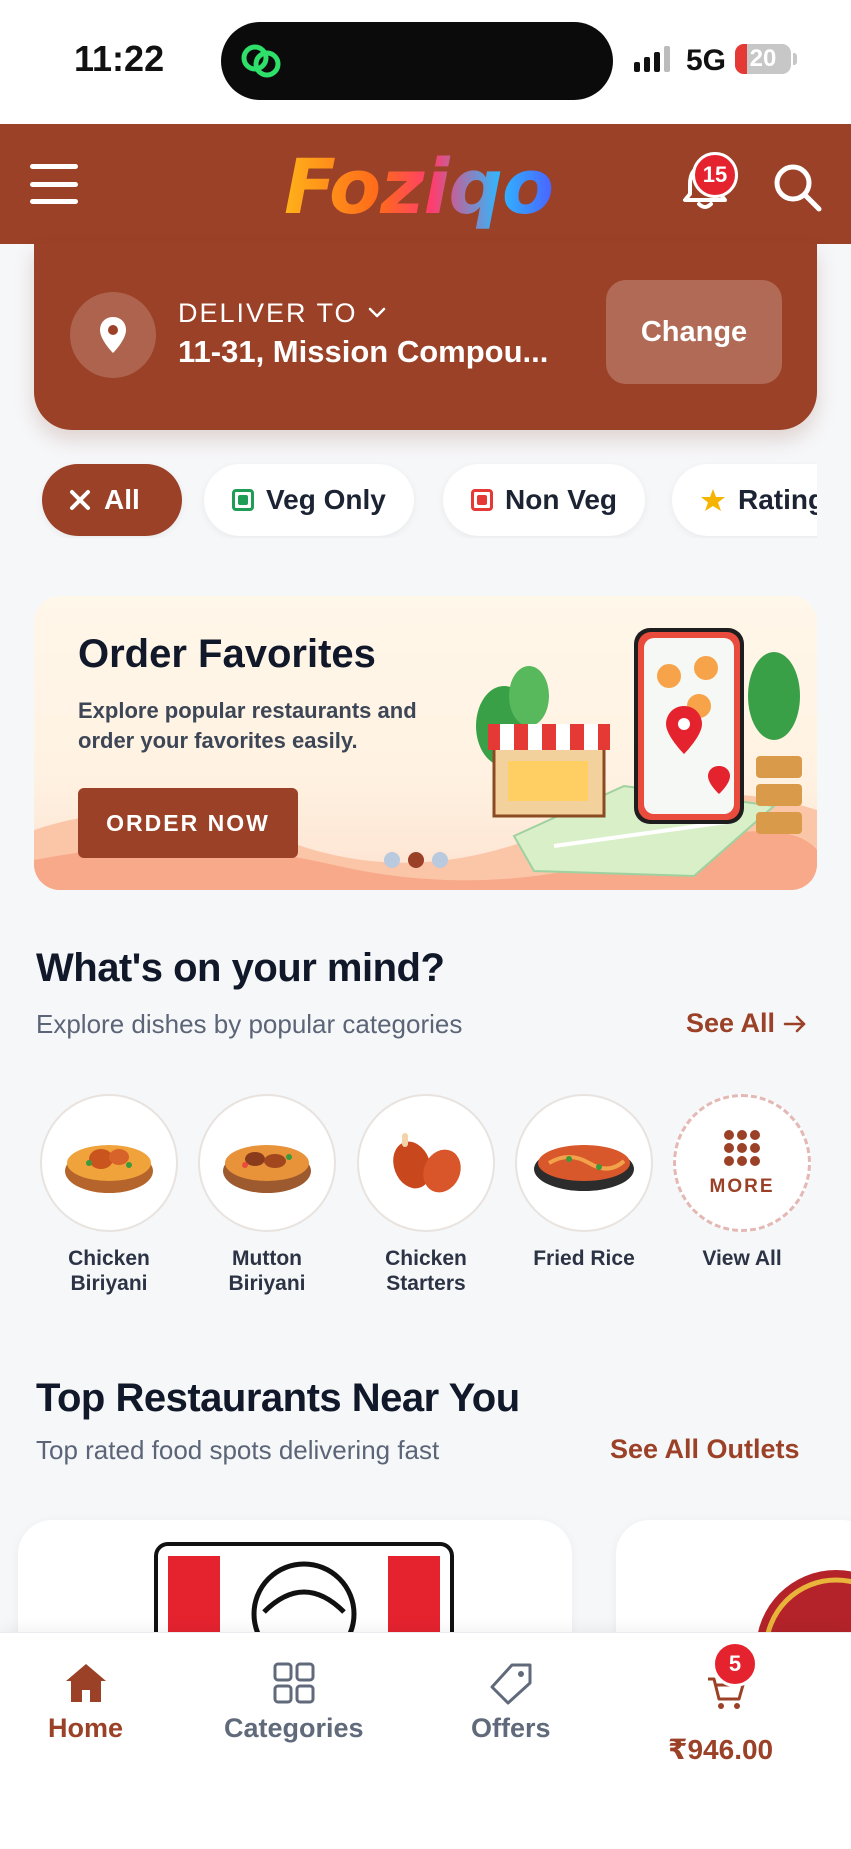 Image resolution: width=851 pixels, height=1849 pixels. What do you see at coordinates (731, 1023) in the screenshot?
I see `see-all-label: See All` at bounding box center [731, 1023].